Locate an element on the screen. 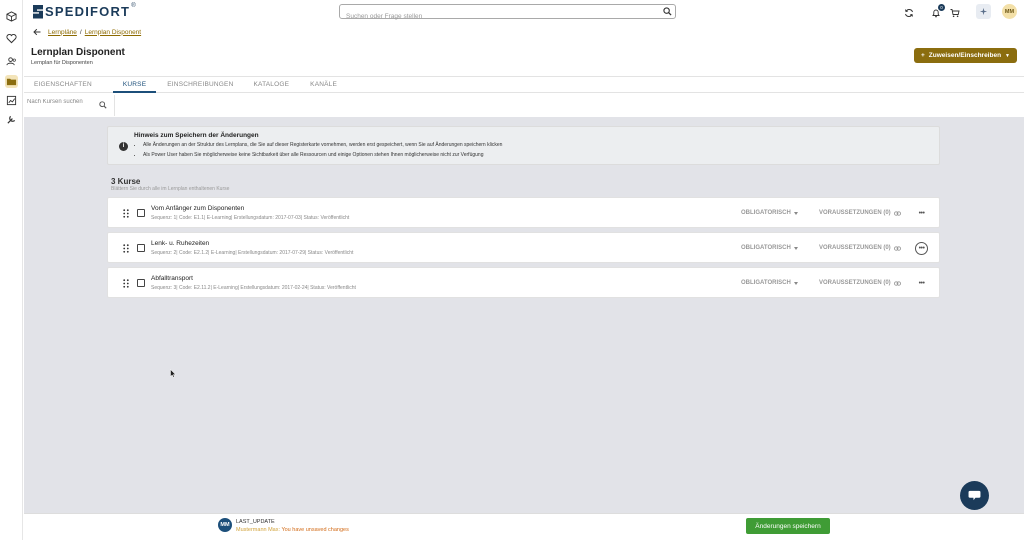 The image size is (1024, 540). assign-button-label: Zuweisen/Einschreiben is located at coordinates (965, 55).